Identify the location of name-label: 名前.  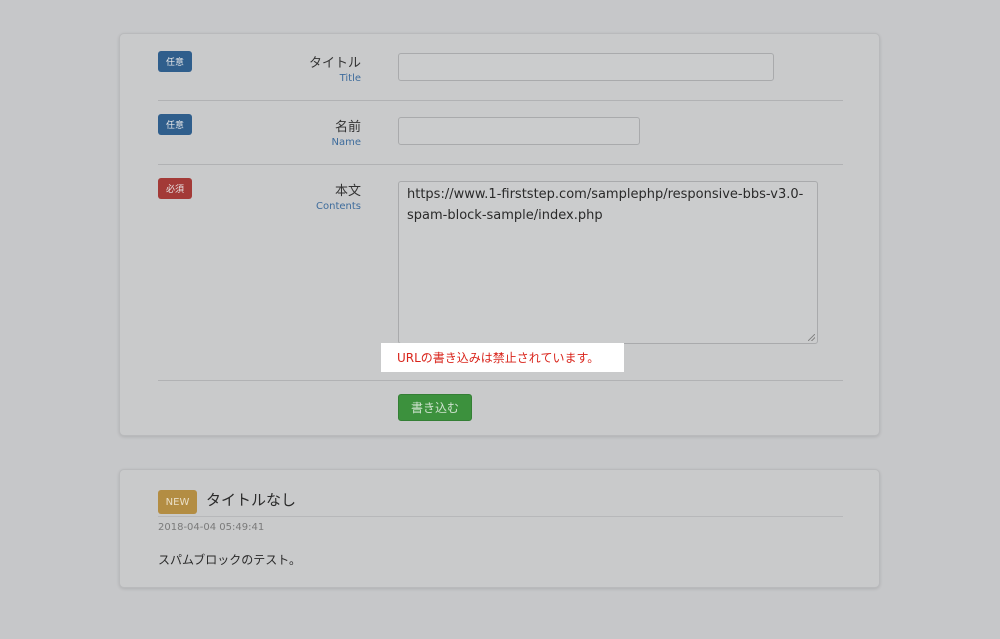
(347, 127).